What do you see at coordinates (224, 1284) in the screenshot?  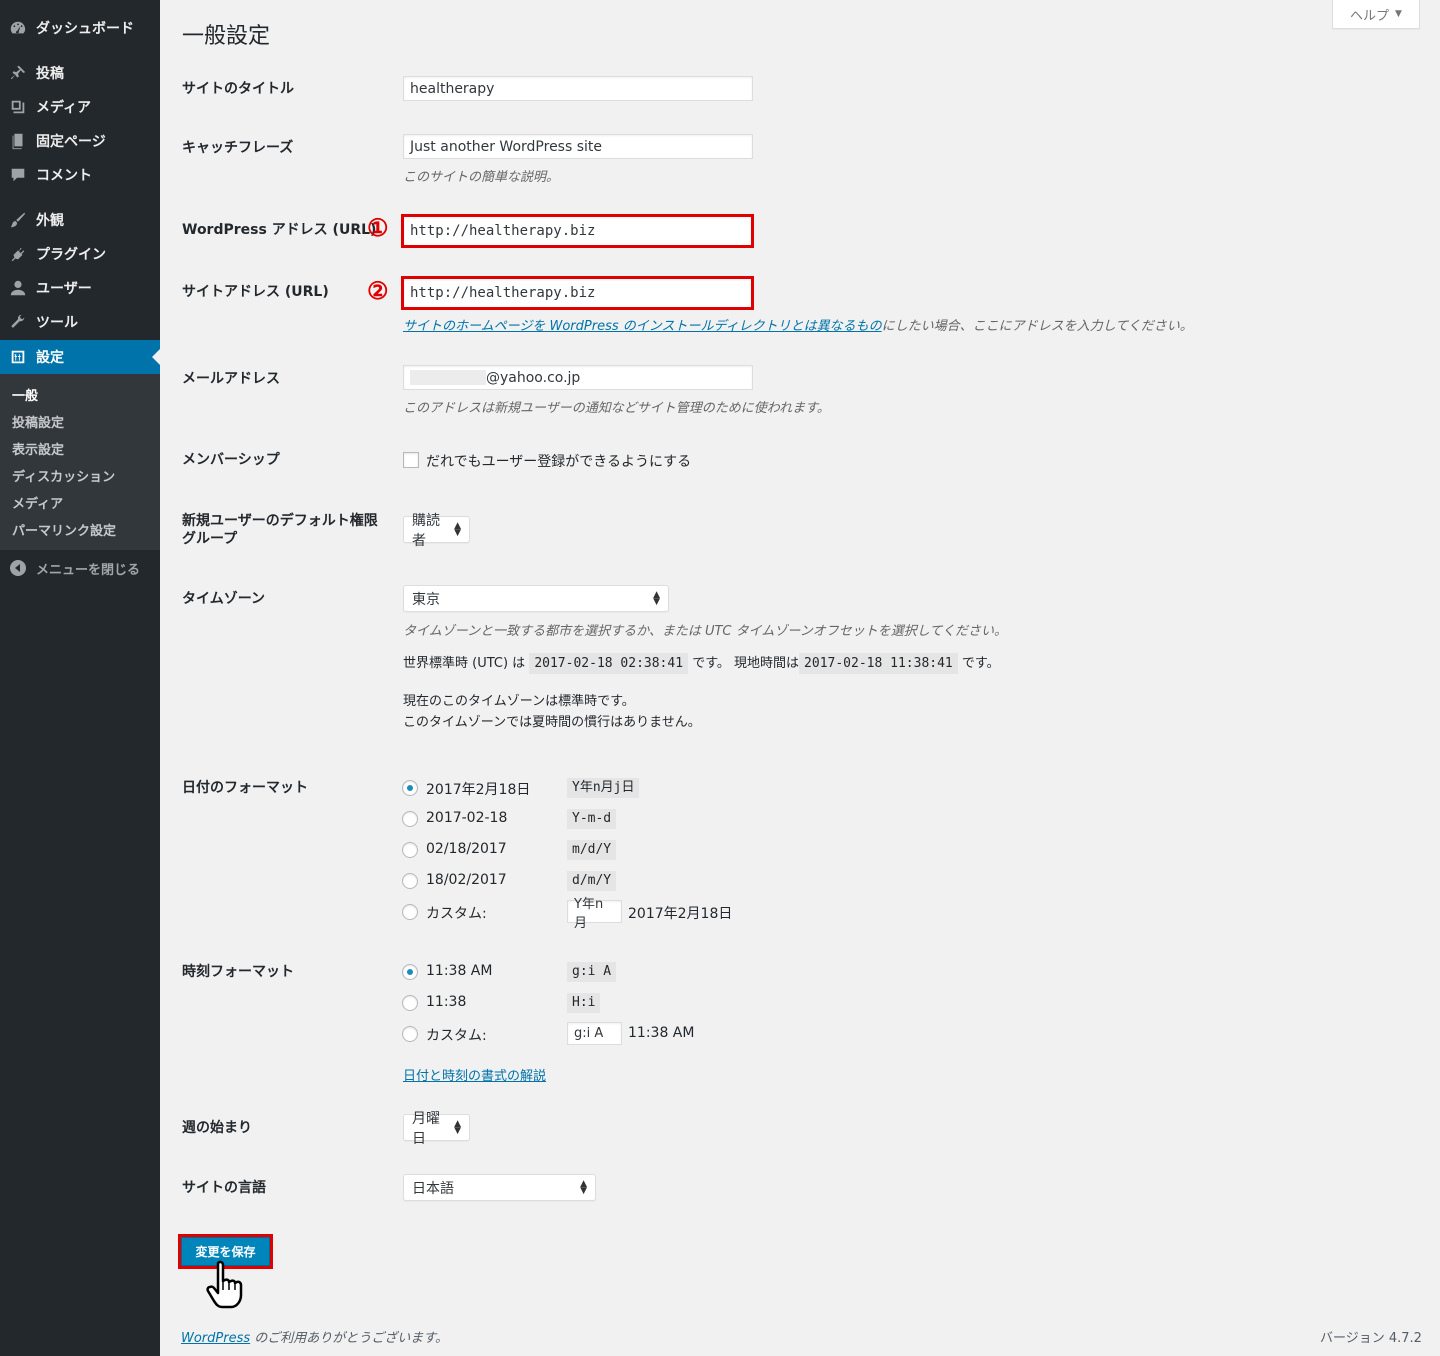 I see `hand-pointer-icon` at bounding box center [224, 1284].